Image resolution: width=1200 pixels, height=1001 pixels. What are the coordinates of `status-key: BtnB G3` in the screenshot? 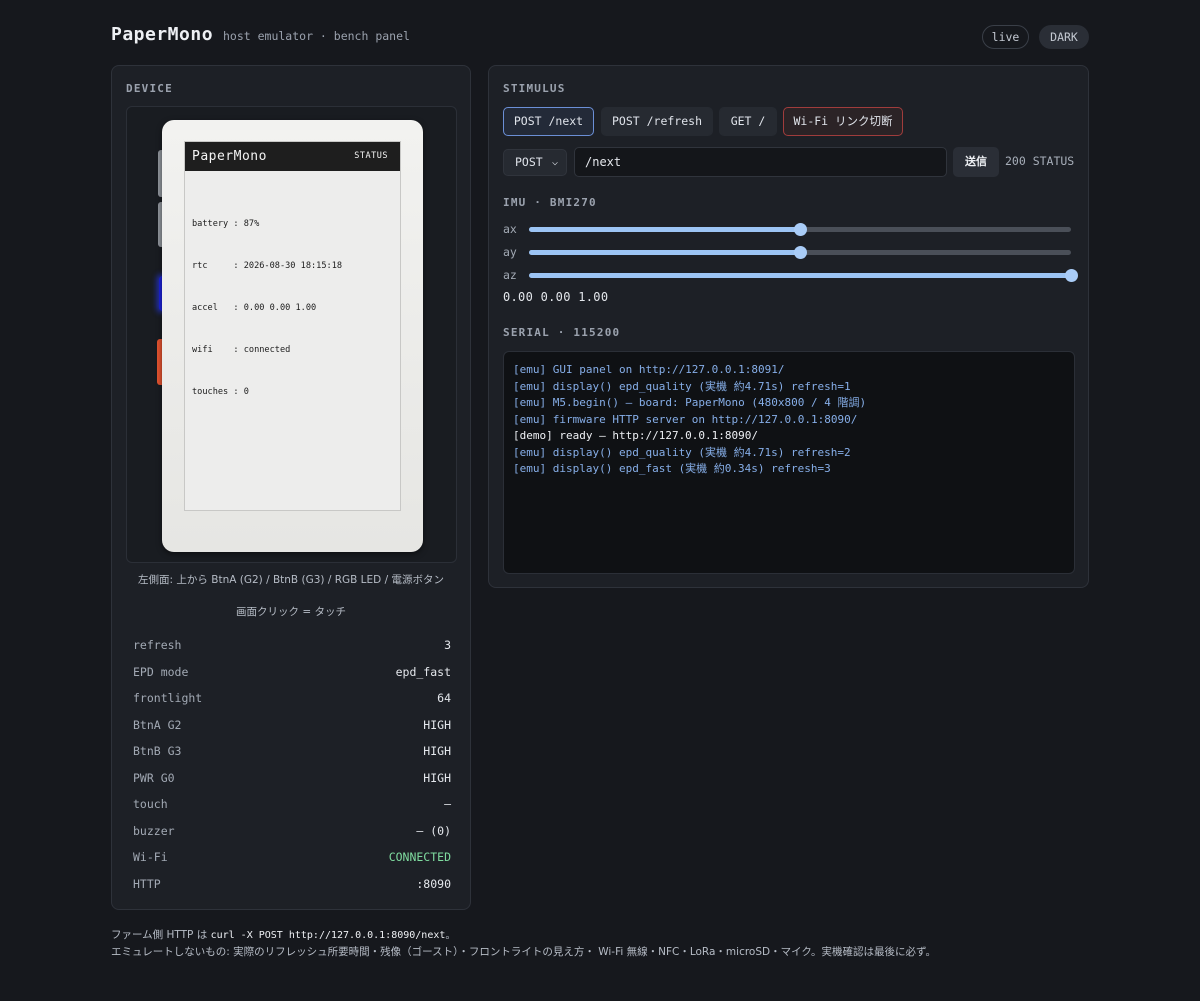 It's located at (157, 751).